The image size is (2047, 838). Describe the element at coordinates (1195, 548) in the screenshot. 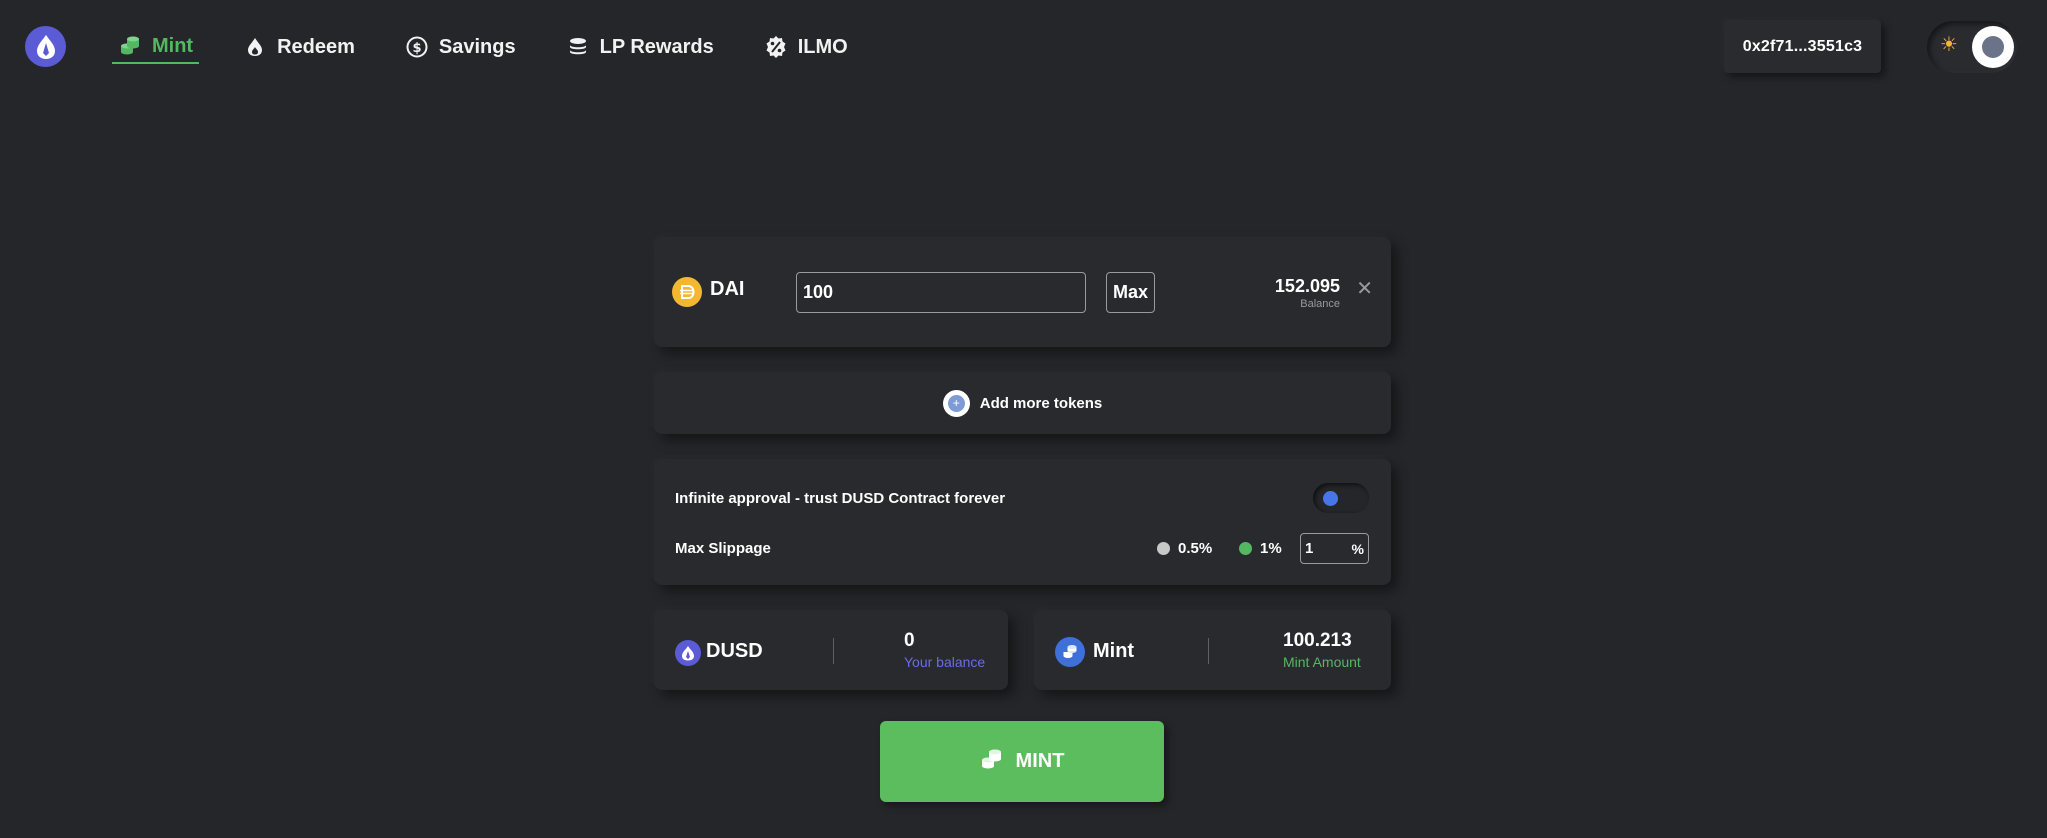

I see `slippage-option-label: 0.5%` at that location.